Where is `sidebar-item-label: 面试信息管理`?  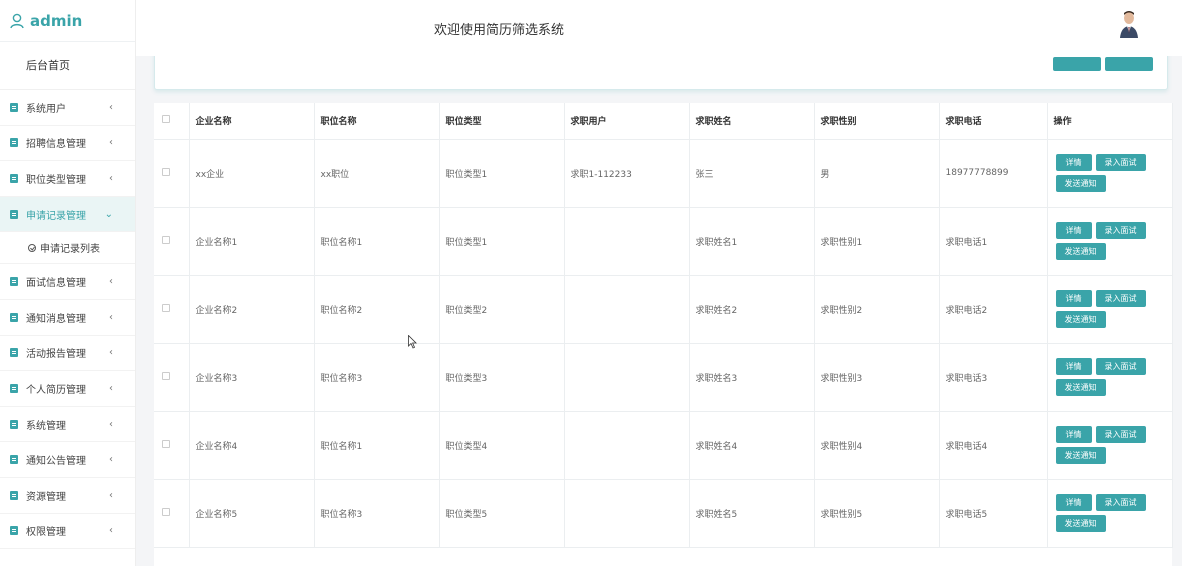 sidebar-item-label: 面试信息管理 is located at coordinates (56, 284).